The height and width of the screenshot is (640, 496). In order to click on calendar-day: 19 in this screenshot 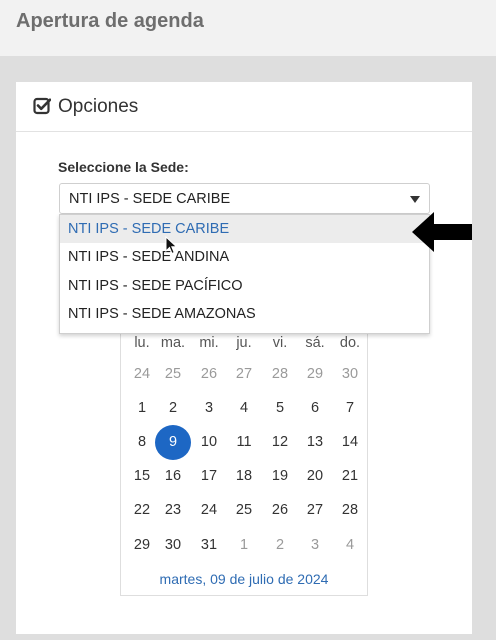, I will do `click(280, 478)`.